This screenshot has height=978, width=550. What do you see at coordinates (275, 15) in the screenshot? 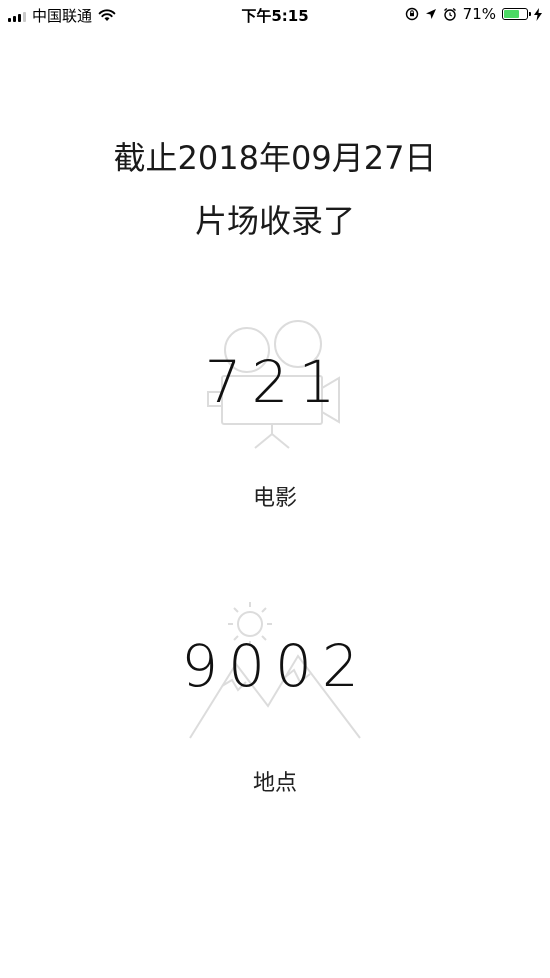
I see `status-bar: 中国联通 下午5:15 71%` at bounding box center [275, 15].